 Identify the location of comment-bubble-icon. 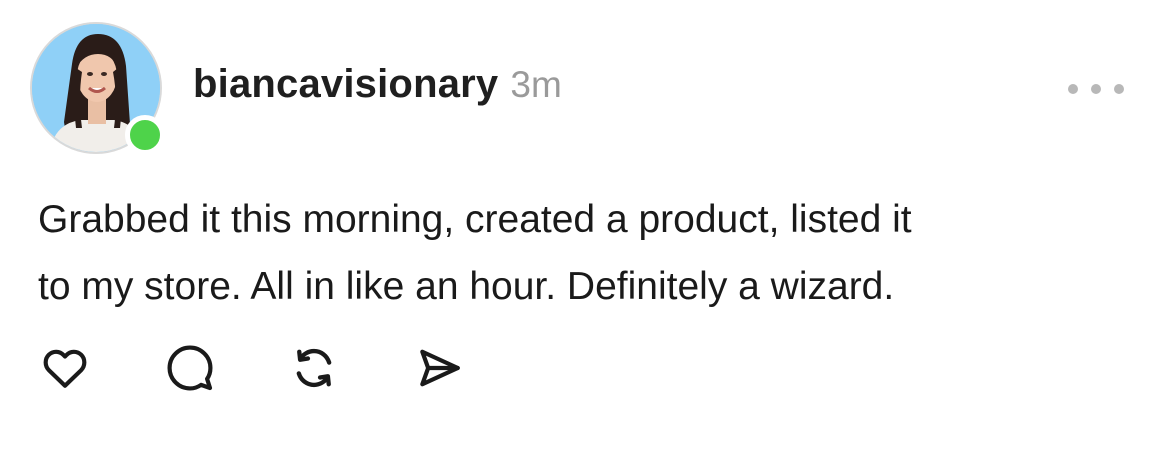
(190, 368).